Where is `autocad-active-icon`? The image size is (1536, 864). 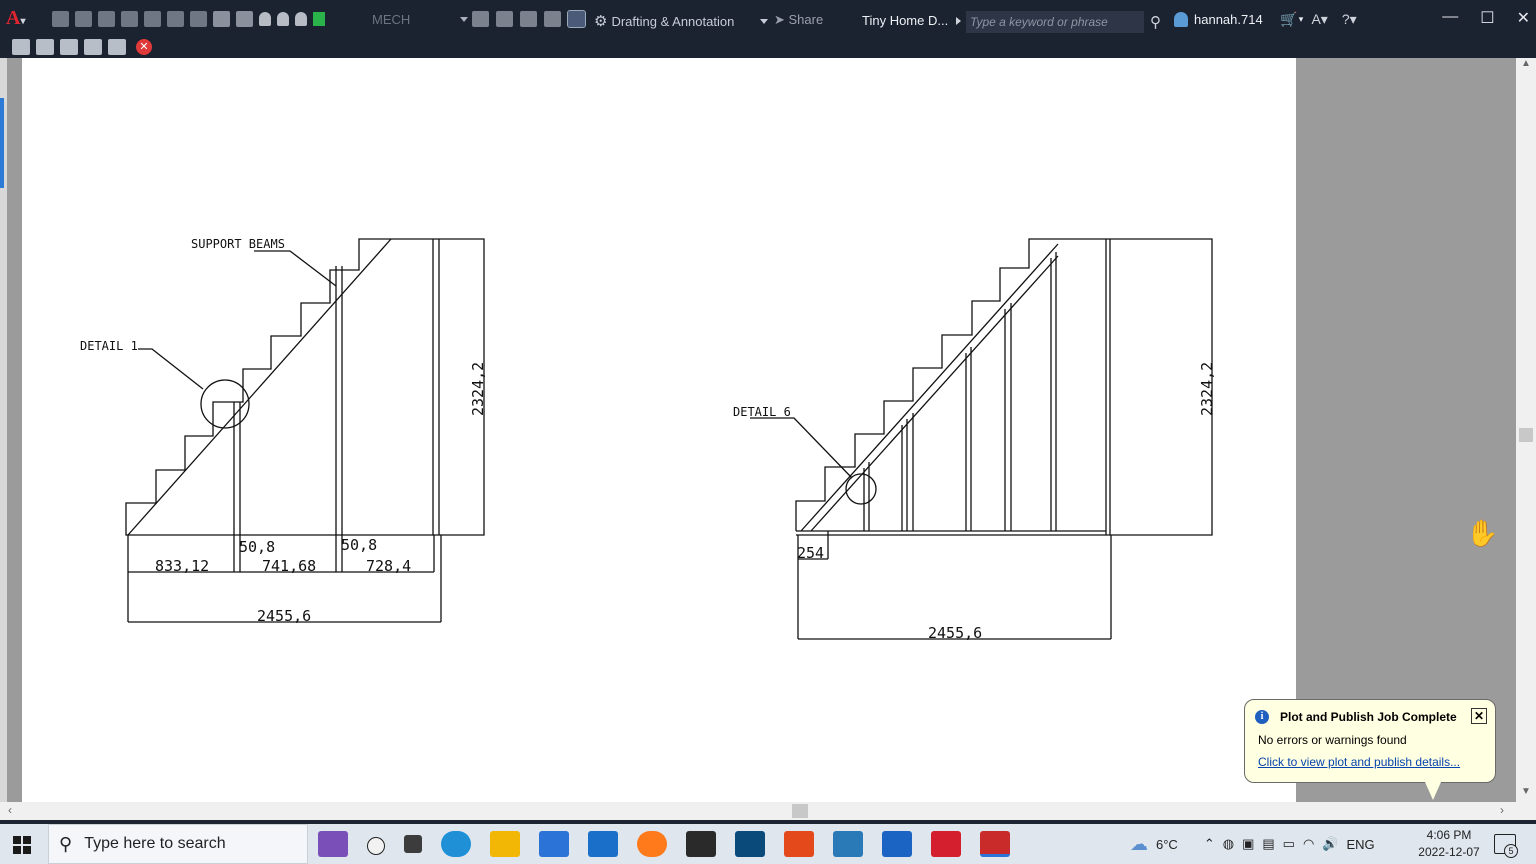 autocad-active-icon is located at coordinates (995, 844).